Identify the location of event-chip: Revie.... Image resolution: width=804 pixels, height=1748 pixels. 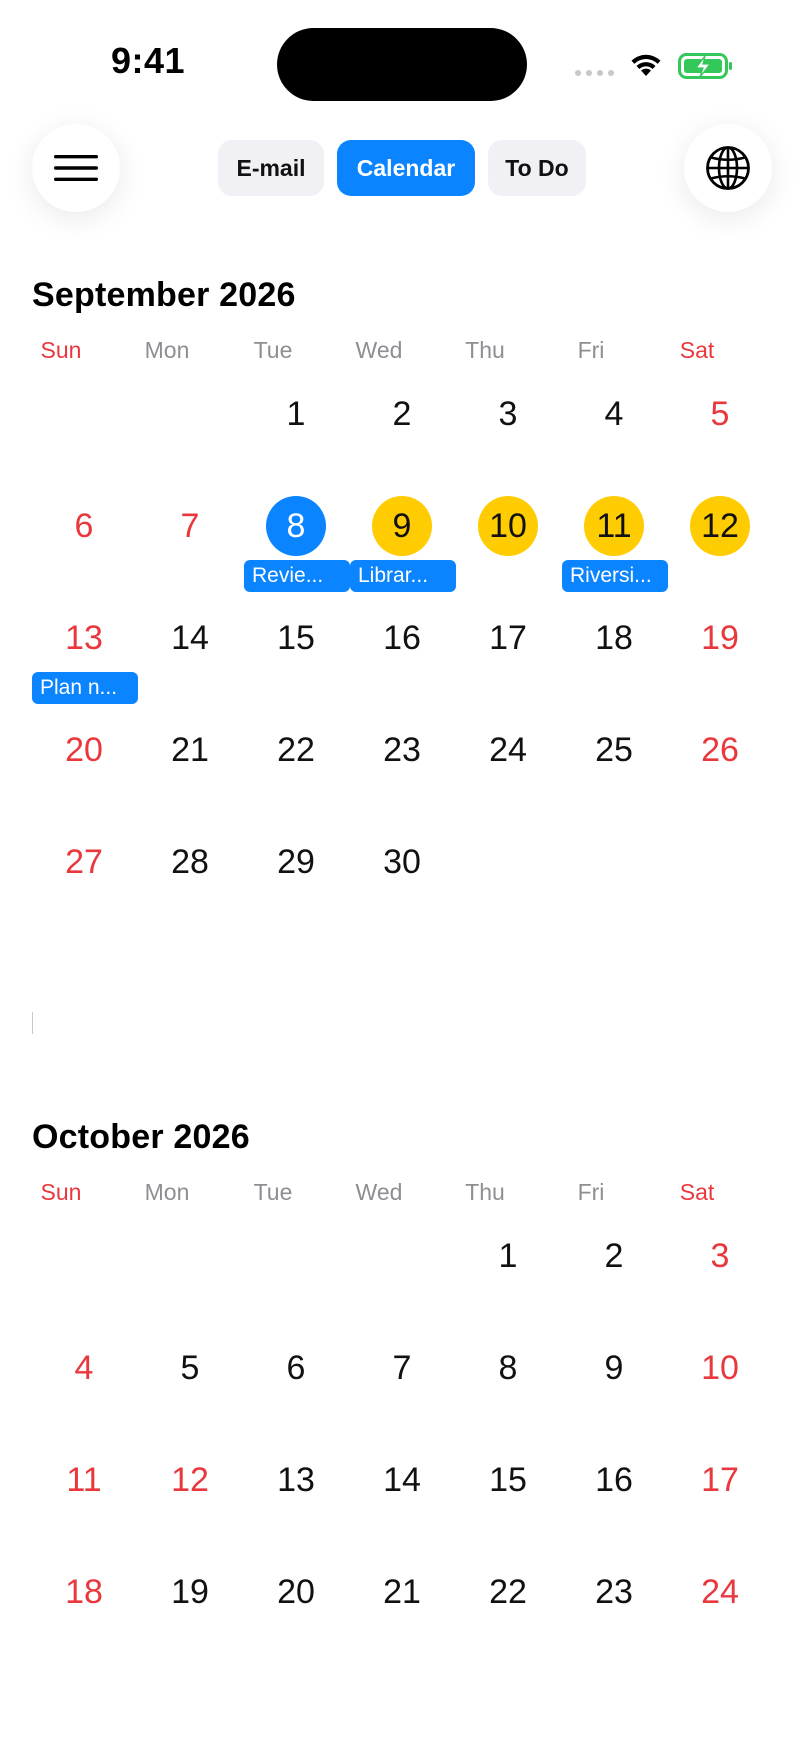
(297, 576).